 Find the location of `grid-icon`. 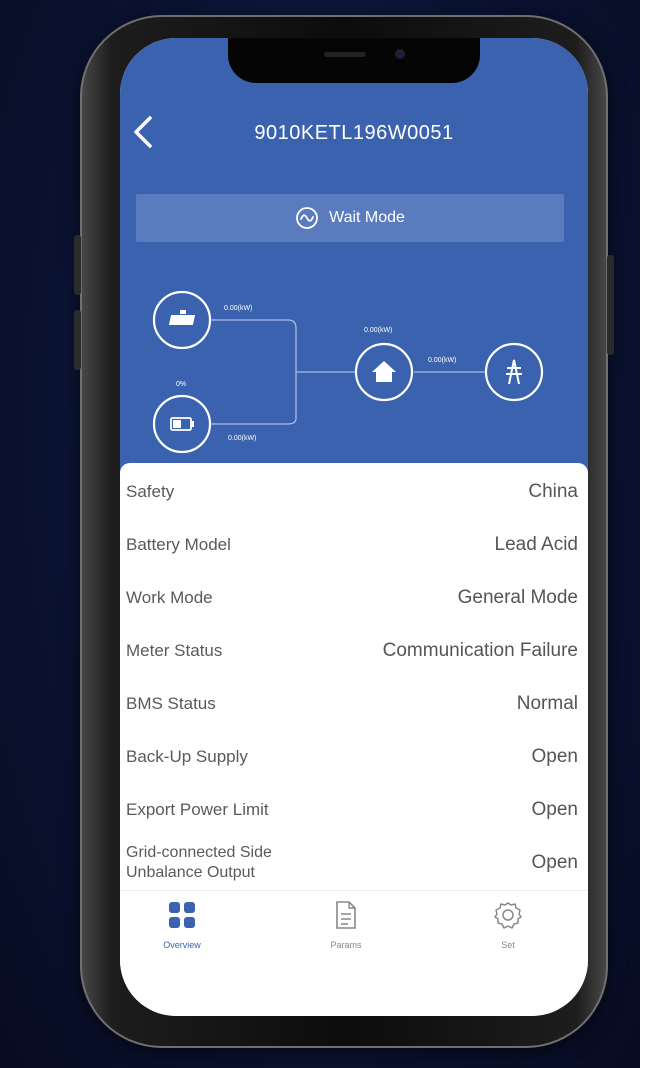

grid-icon is located at coordinates (182, 915).